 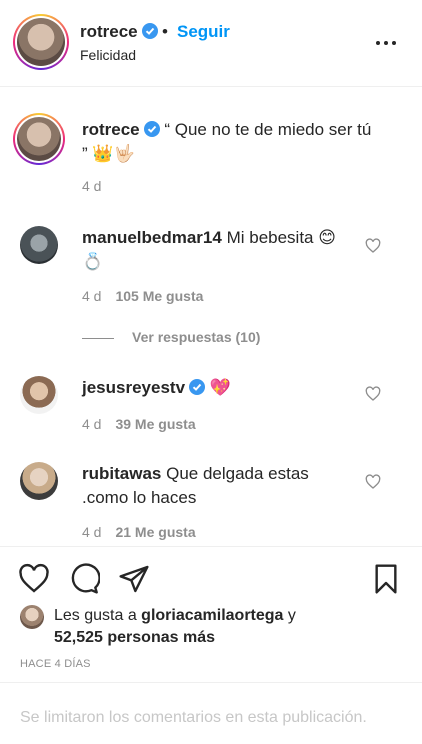 I want to click on liker-username: gloriacamilaortega, so click(x=212, y=615).